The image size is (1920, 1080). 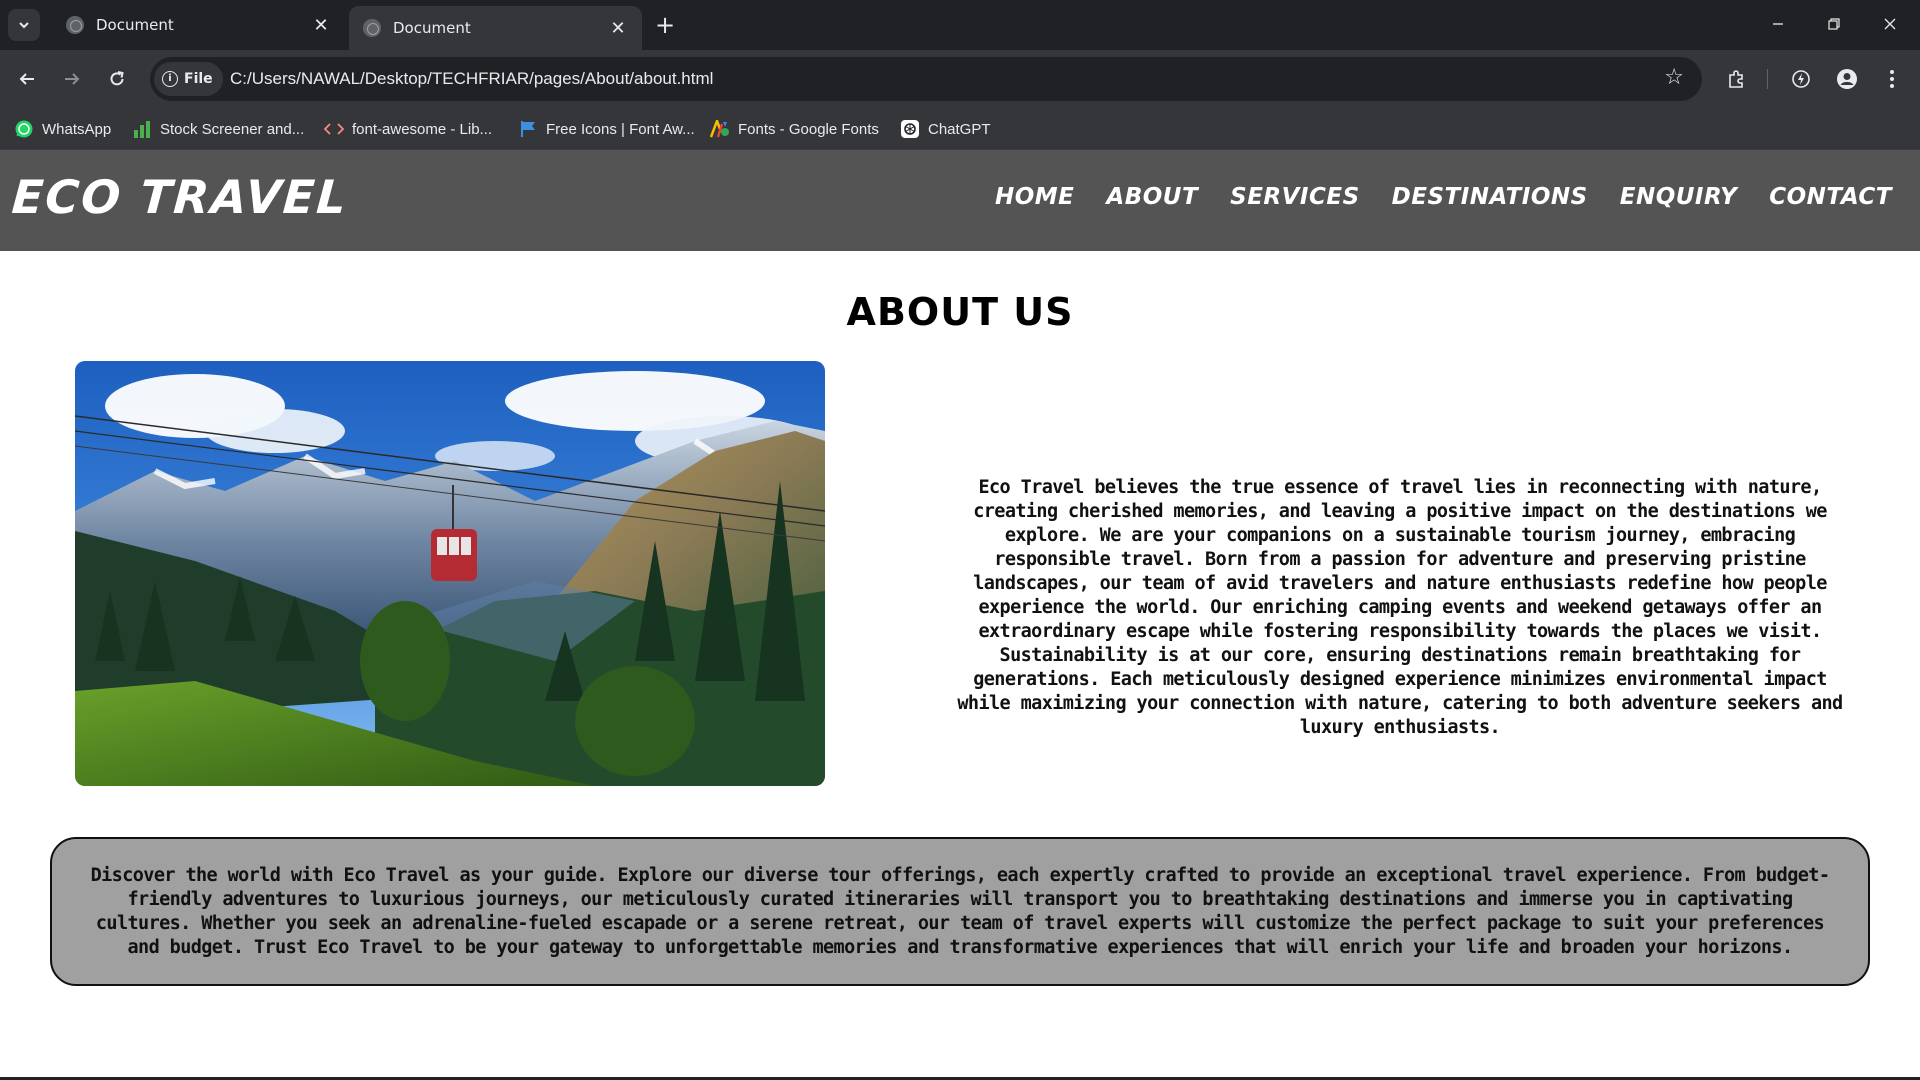 I want to click on nav-contact: CONTACT, so click(x=1830, y=197).